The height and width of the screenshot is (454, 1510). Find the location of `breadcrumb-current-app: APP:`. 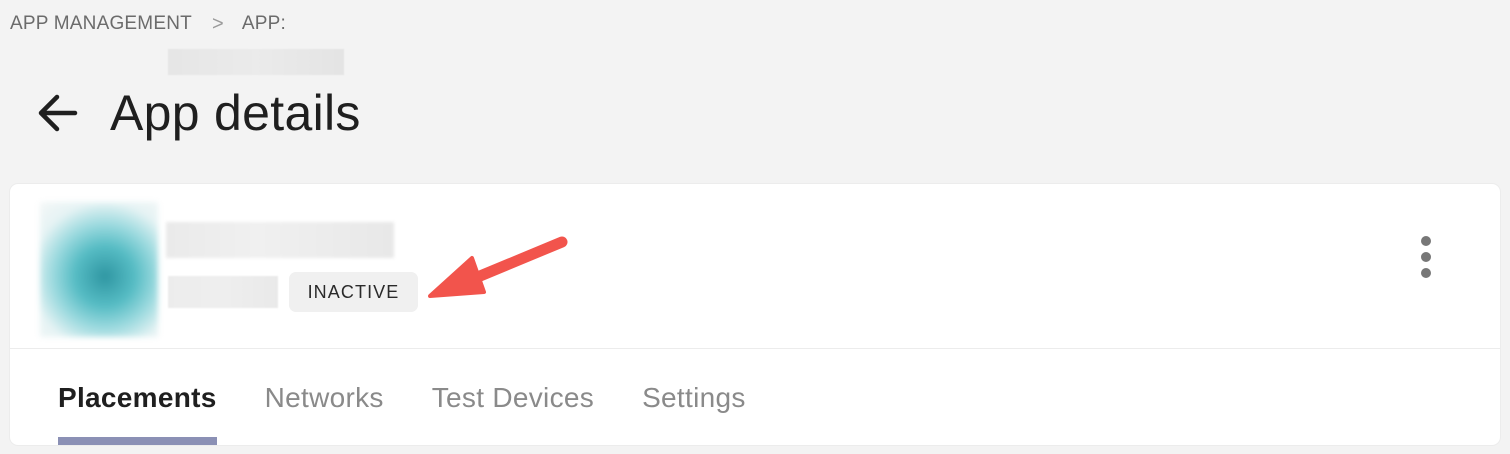

breadcrumb-current-app: APP: is located at coordinates (263, 23).